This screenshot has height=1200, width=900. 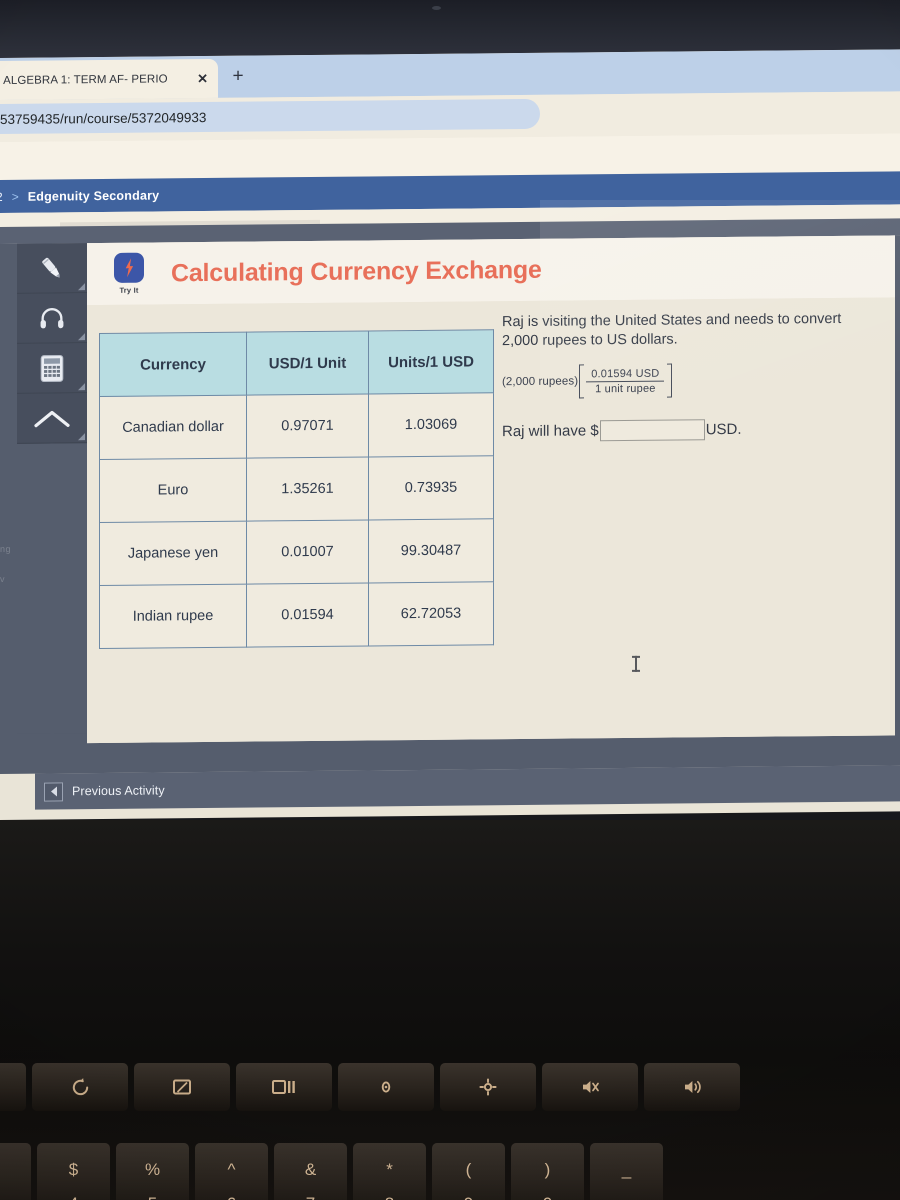 I want to click on key-volume-up, so click(x=692, y=1087).